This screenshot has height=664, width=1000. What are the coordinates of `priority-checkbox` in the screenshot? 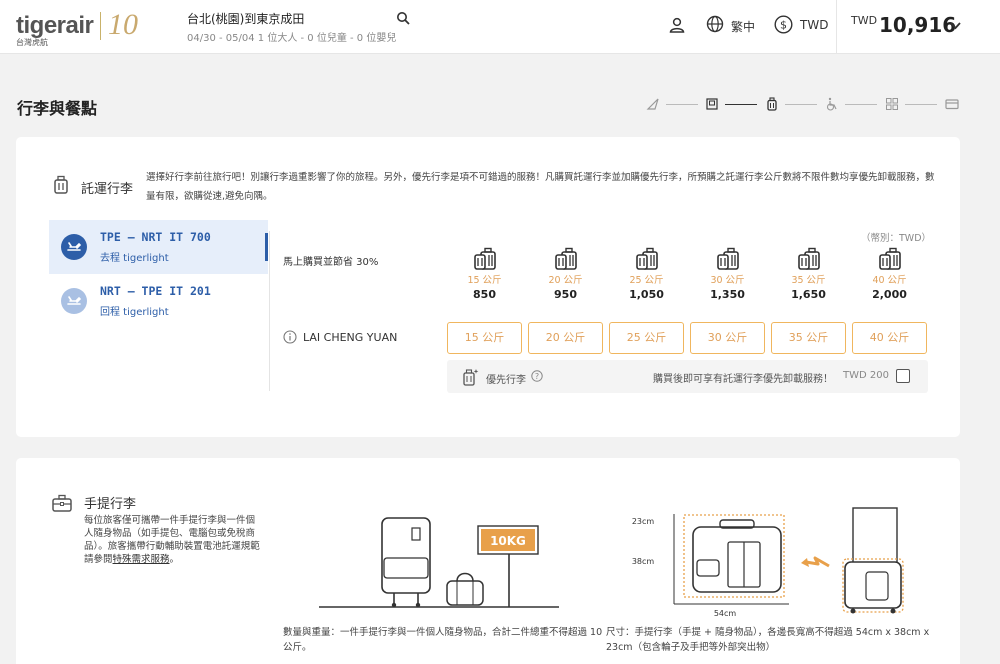 It's located at (903, 376).